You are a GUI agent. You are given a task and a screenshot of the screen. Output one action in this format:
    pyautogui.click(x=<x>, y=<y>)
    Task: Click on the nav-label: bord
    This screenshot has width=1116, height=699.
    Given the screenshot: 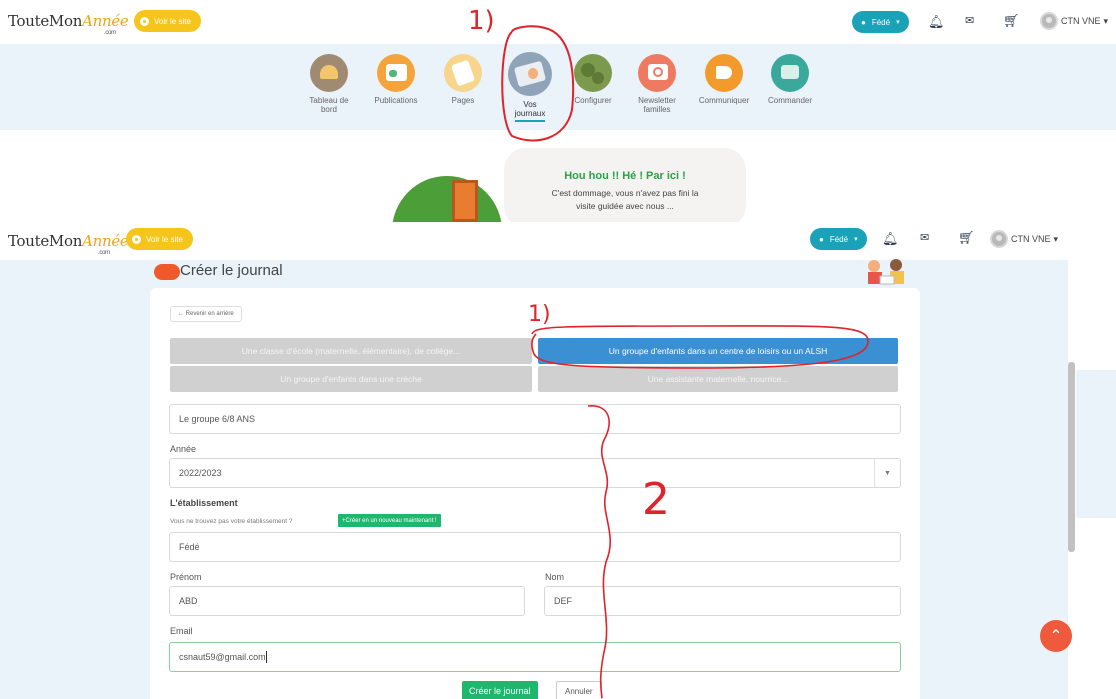 What is the action you would take?
    pyautogui.click(x=328, y=109)
    